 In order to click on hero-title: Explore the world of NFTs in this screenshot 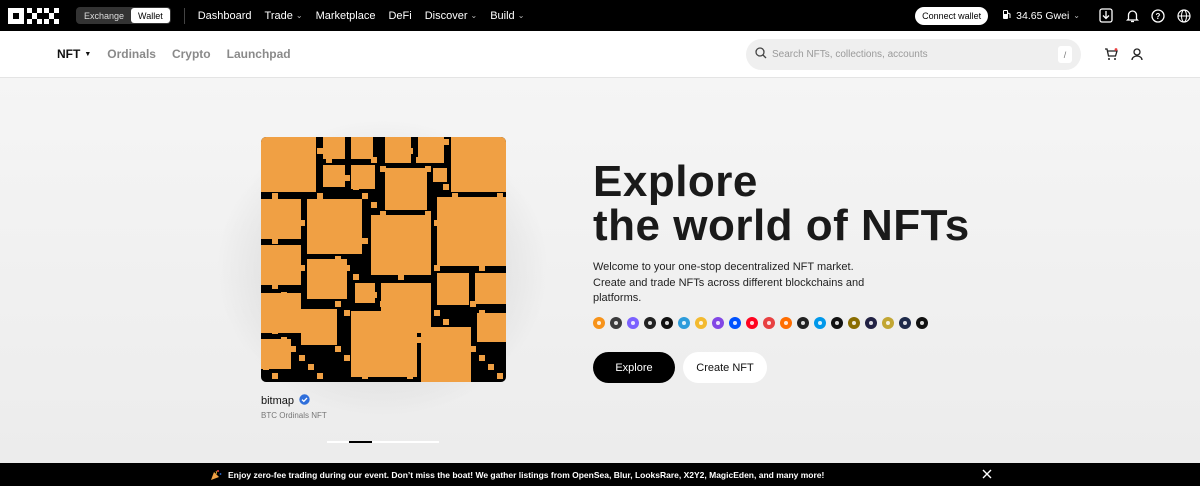, I will do `click(781, 204)`.